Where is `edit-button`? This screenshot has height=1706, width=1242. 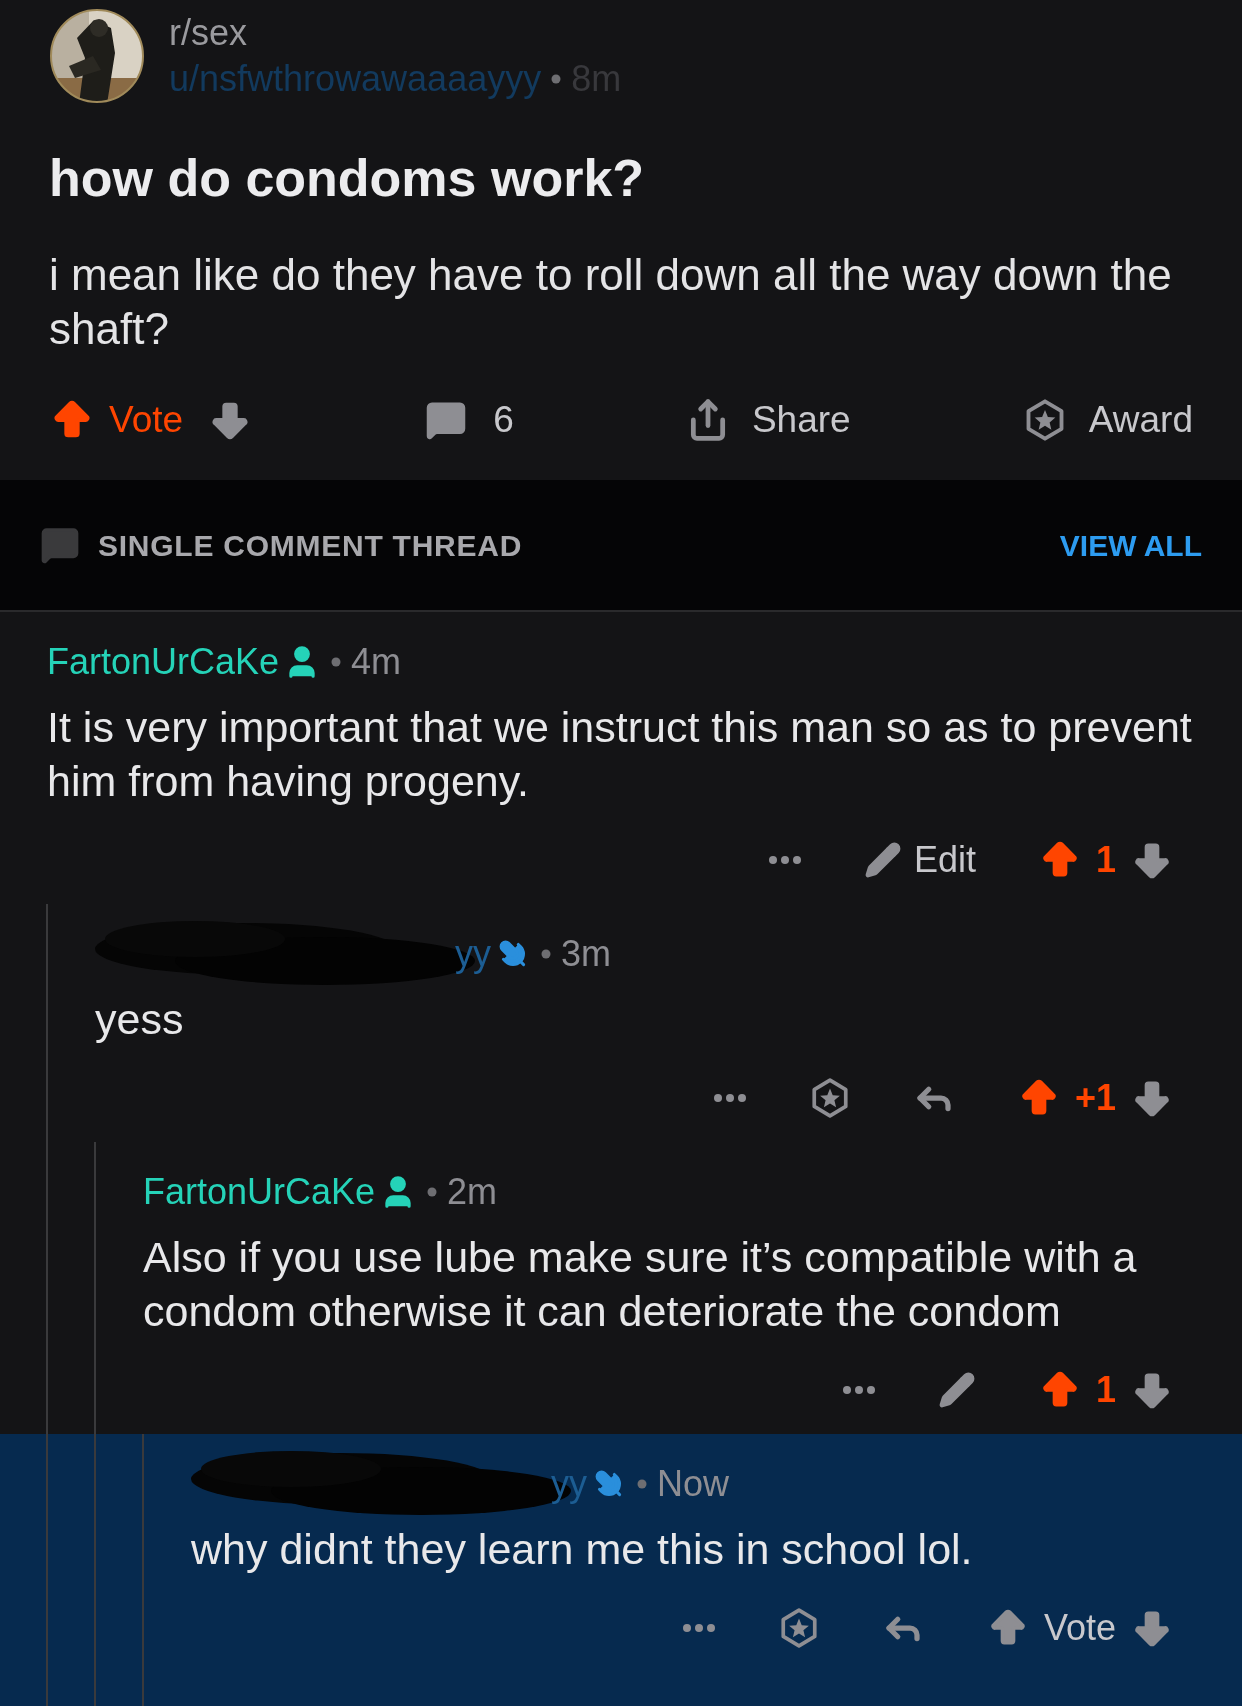 edit-button is located at coordinates (956, 1390).